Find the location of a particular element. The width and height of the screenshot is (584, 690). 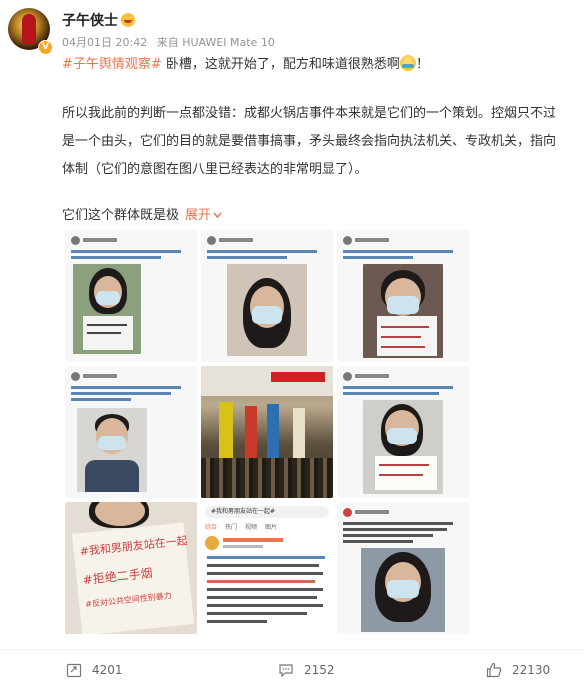

screenshot-search-bar: #我和男朋友站在一起# is located at coordinates (267, 512).